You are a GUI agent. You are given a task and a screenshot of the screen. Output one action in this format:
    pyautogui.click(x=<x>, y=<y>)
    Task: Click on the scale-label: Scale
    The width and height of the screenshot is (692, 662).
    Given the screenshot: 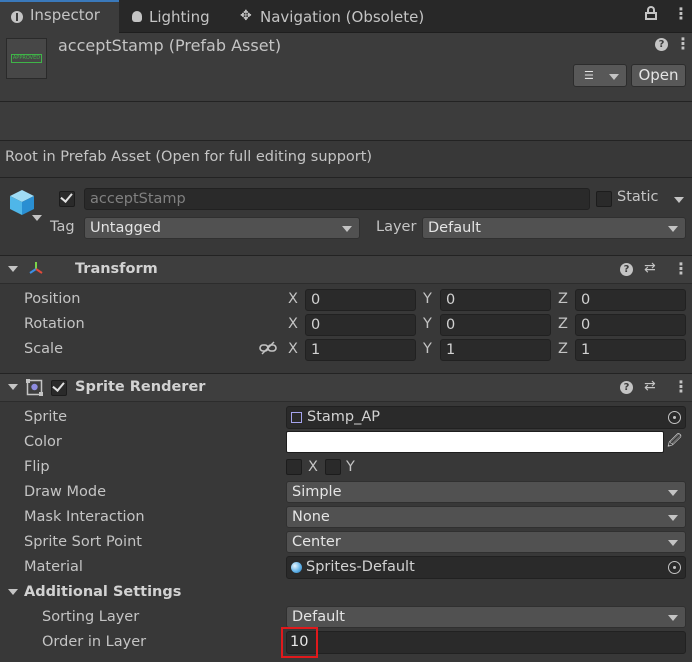 What is the action you would take?
    pyautogui.click(x=44, y=349)
    